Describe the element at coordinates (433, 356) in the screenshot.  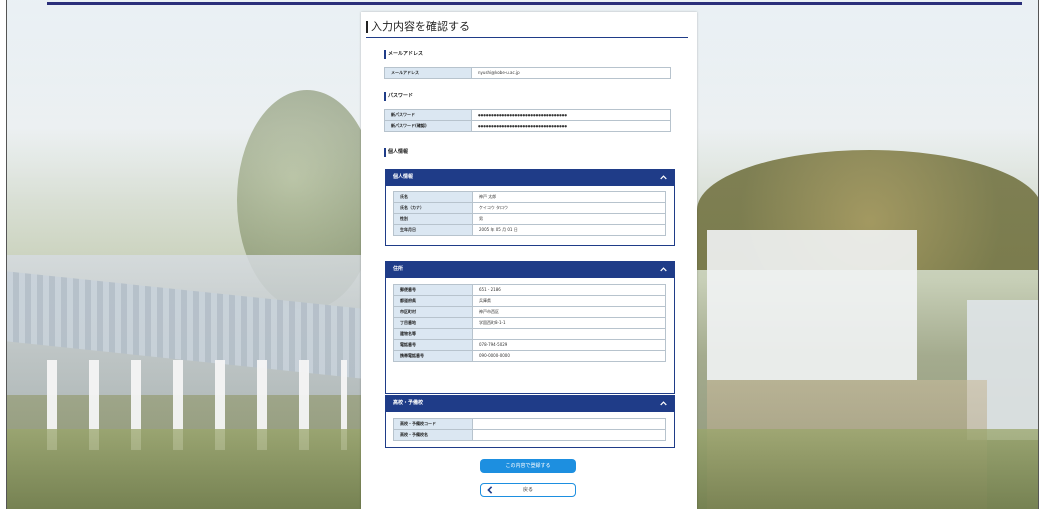
I see `row-label: 携帯電話番号` at that location.